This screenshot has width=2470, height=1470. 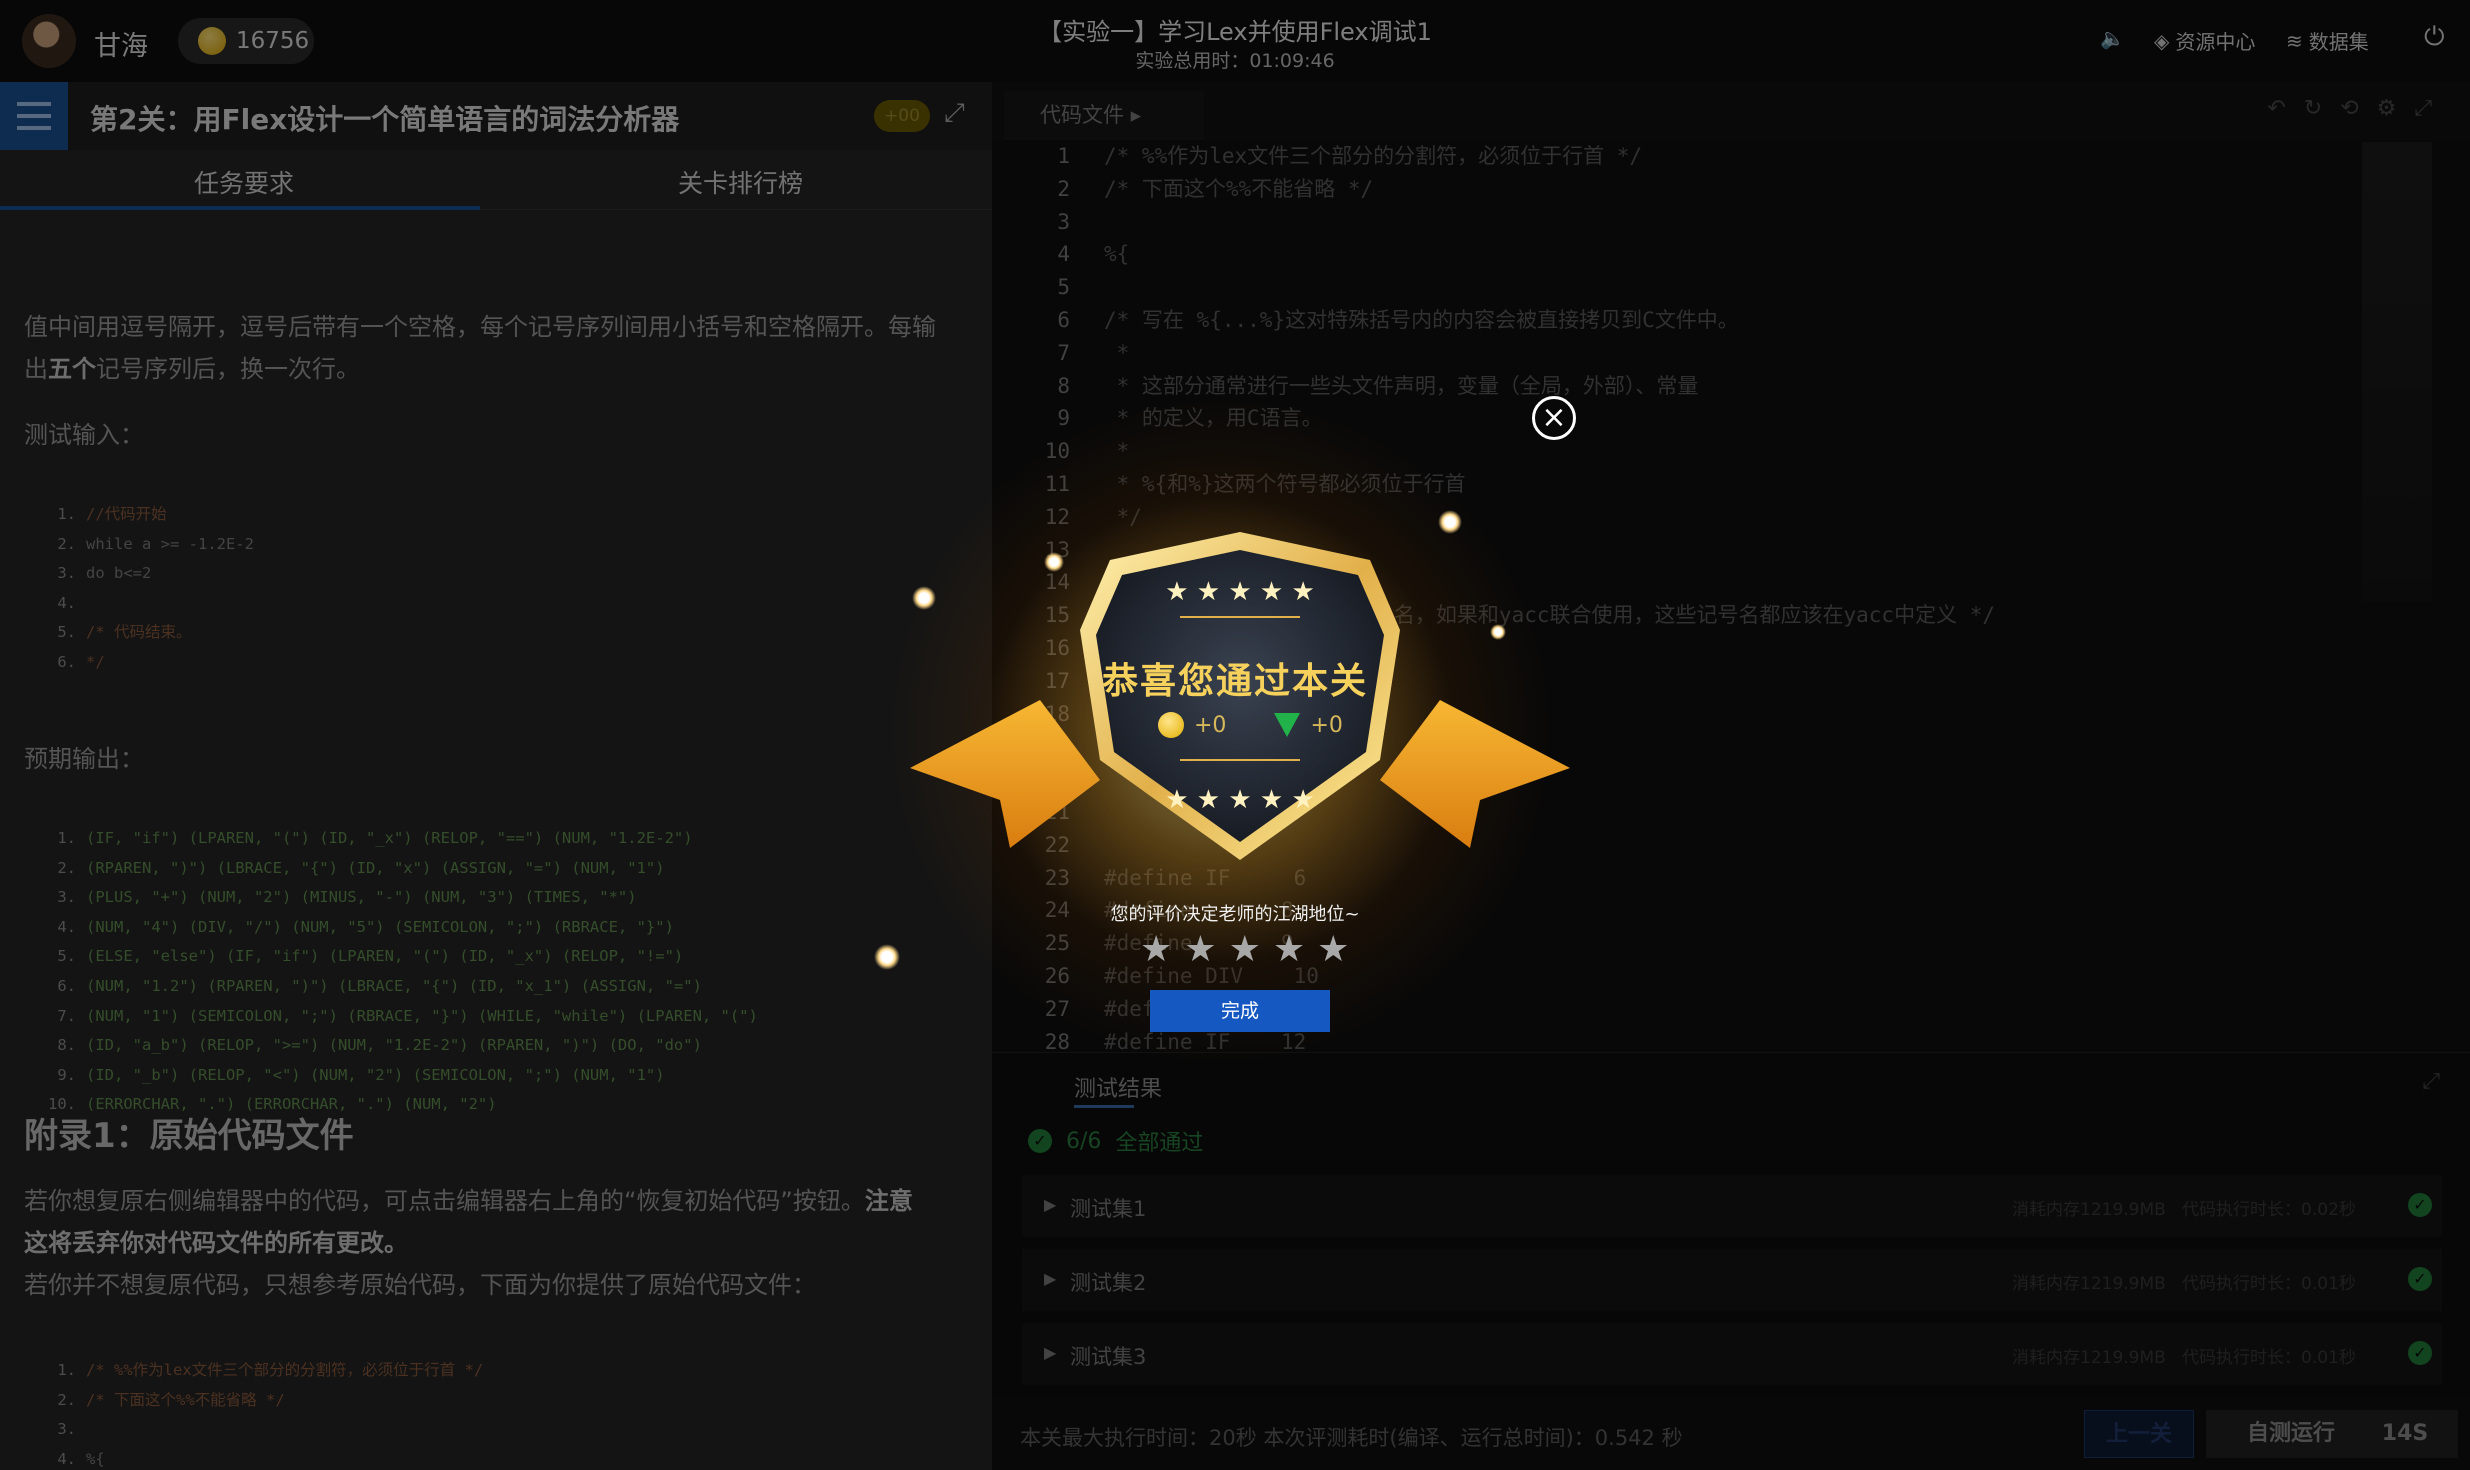 What do you see at coordinates (1554, 418) in the screenshot?
I see `close-icon: ×` at bounding box center [1554, 418].